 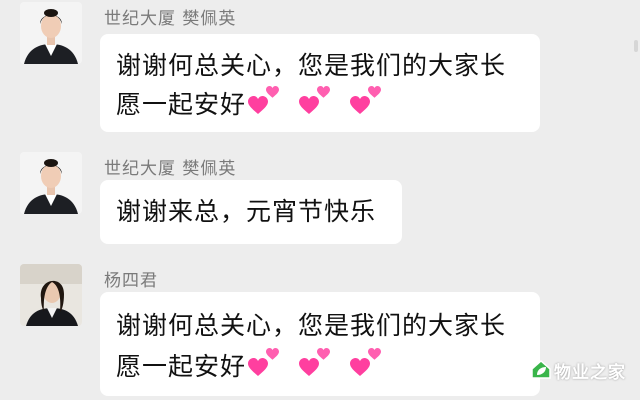 I want to click on sender-name: 杨四君, so click(x=131, y=281).